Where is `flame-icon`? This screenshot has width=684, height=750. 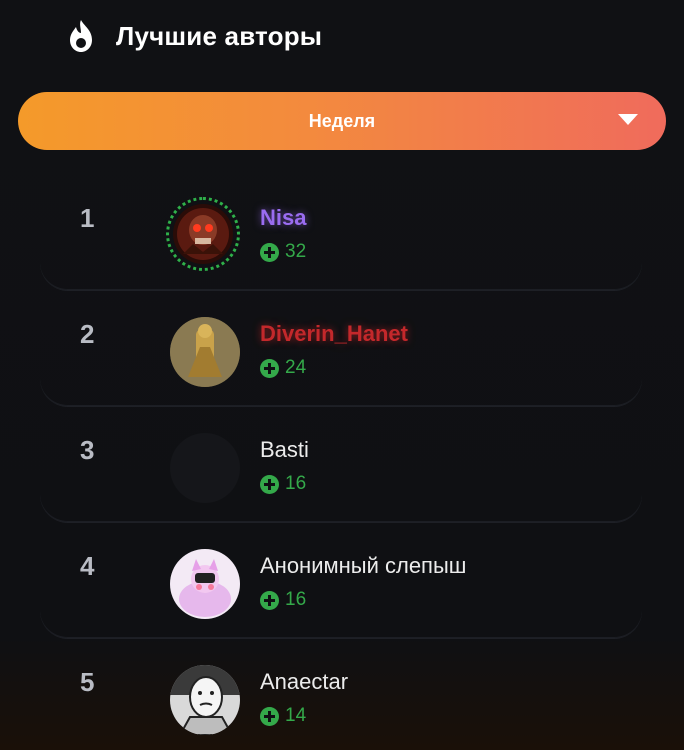 flame-icon is located at coordinates (81, 36).